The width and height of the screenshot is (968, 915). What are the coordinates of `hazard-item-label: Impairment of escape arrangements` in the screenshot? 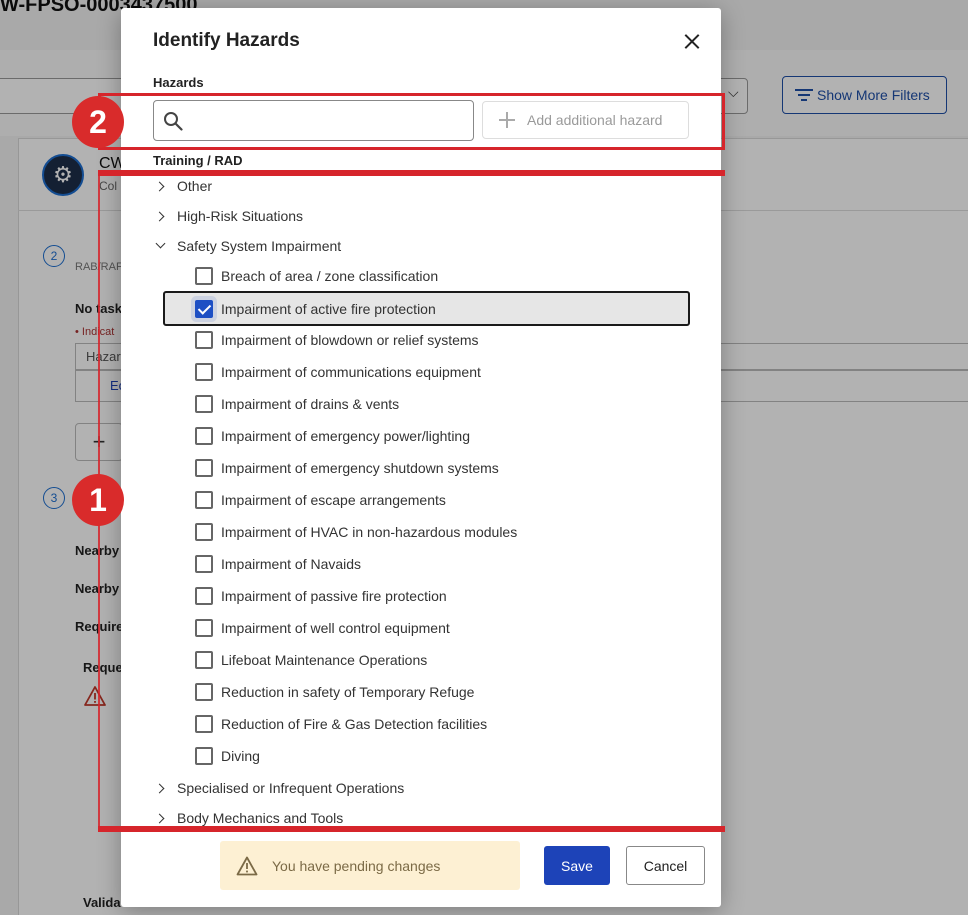 It's located at (333, 500).